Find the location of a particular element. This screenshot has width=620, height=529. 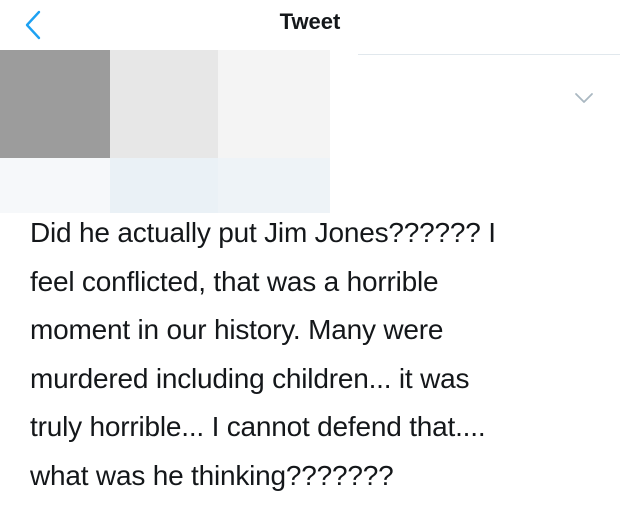

navigation-bar: Tweet is located at coordinates (310, 25).